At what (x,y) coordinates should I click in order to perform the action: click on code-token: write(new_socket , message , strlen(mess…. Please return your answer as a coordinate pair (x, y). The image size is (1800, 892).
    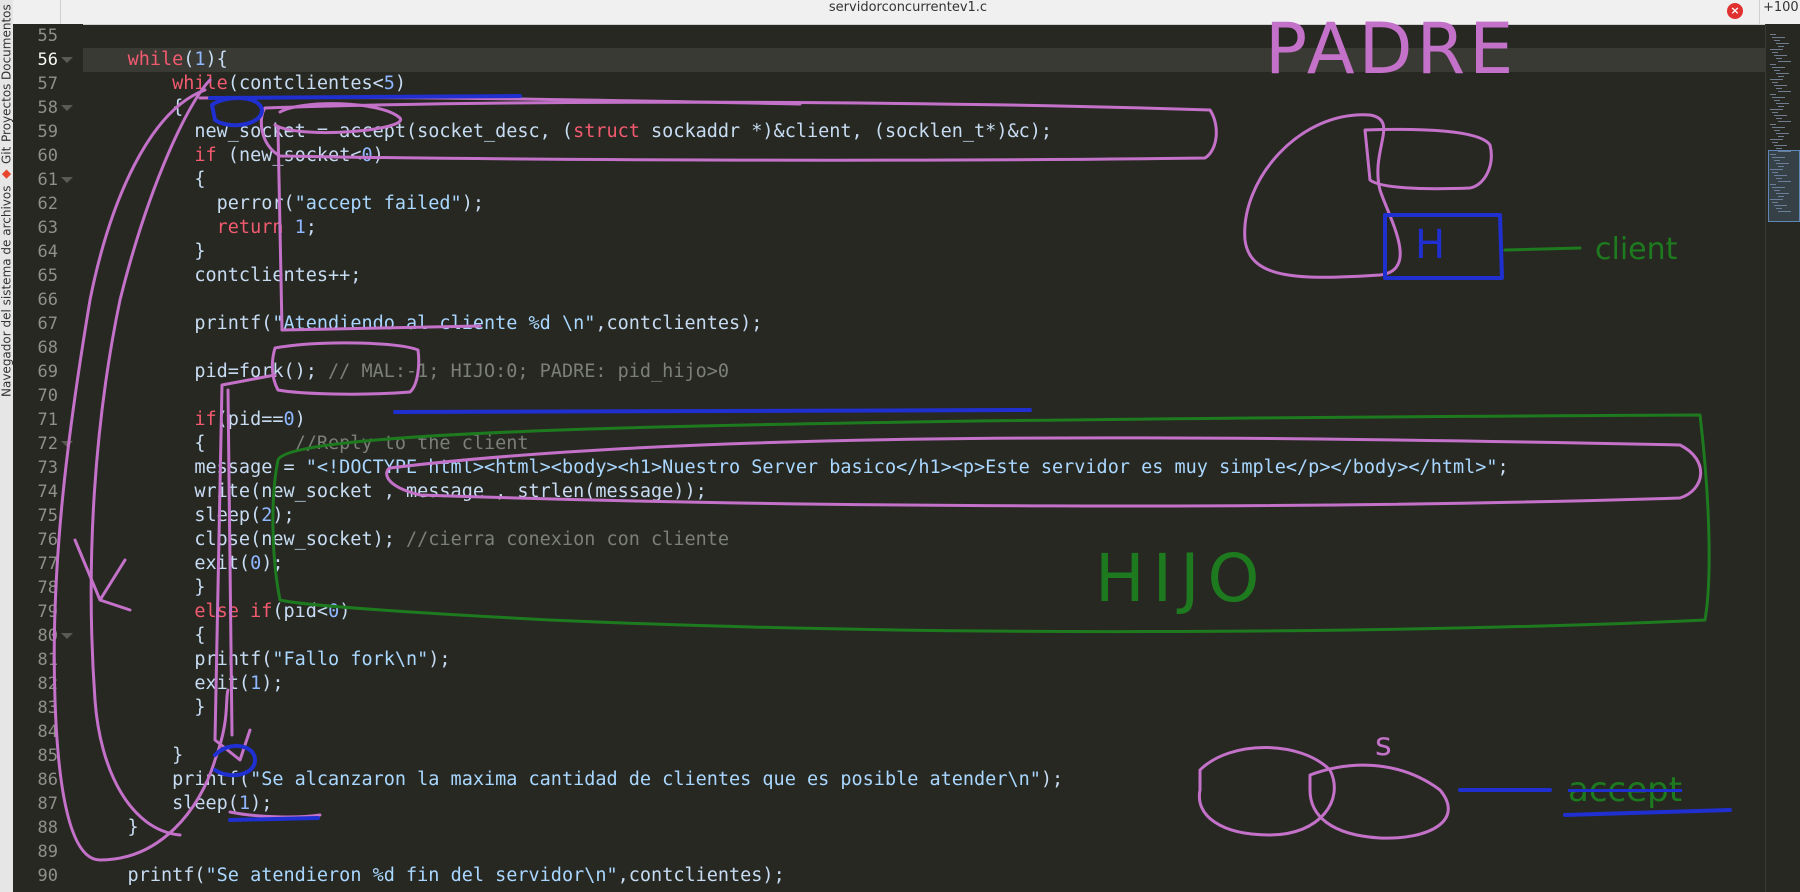
    Looking at the image, I should click on (395, 491).